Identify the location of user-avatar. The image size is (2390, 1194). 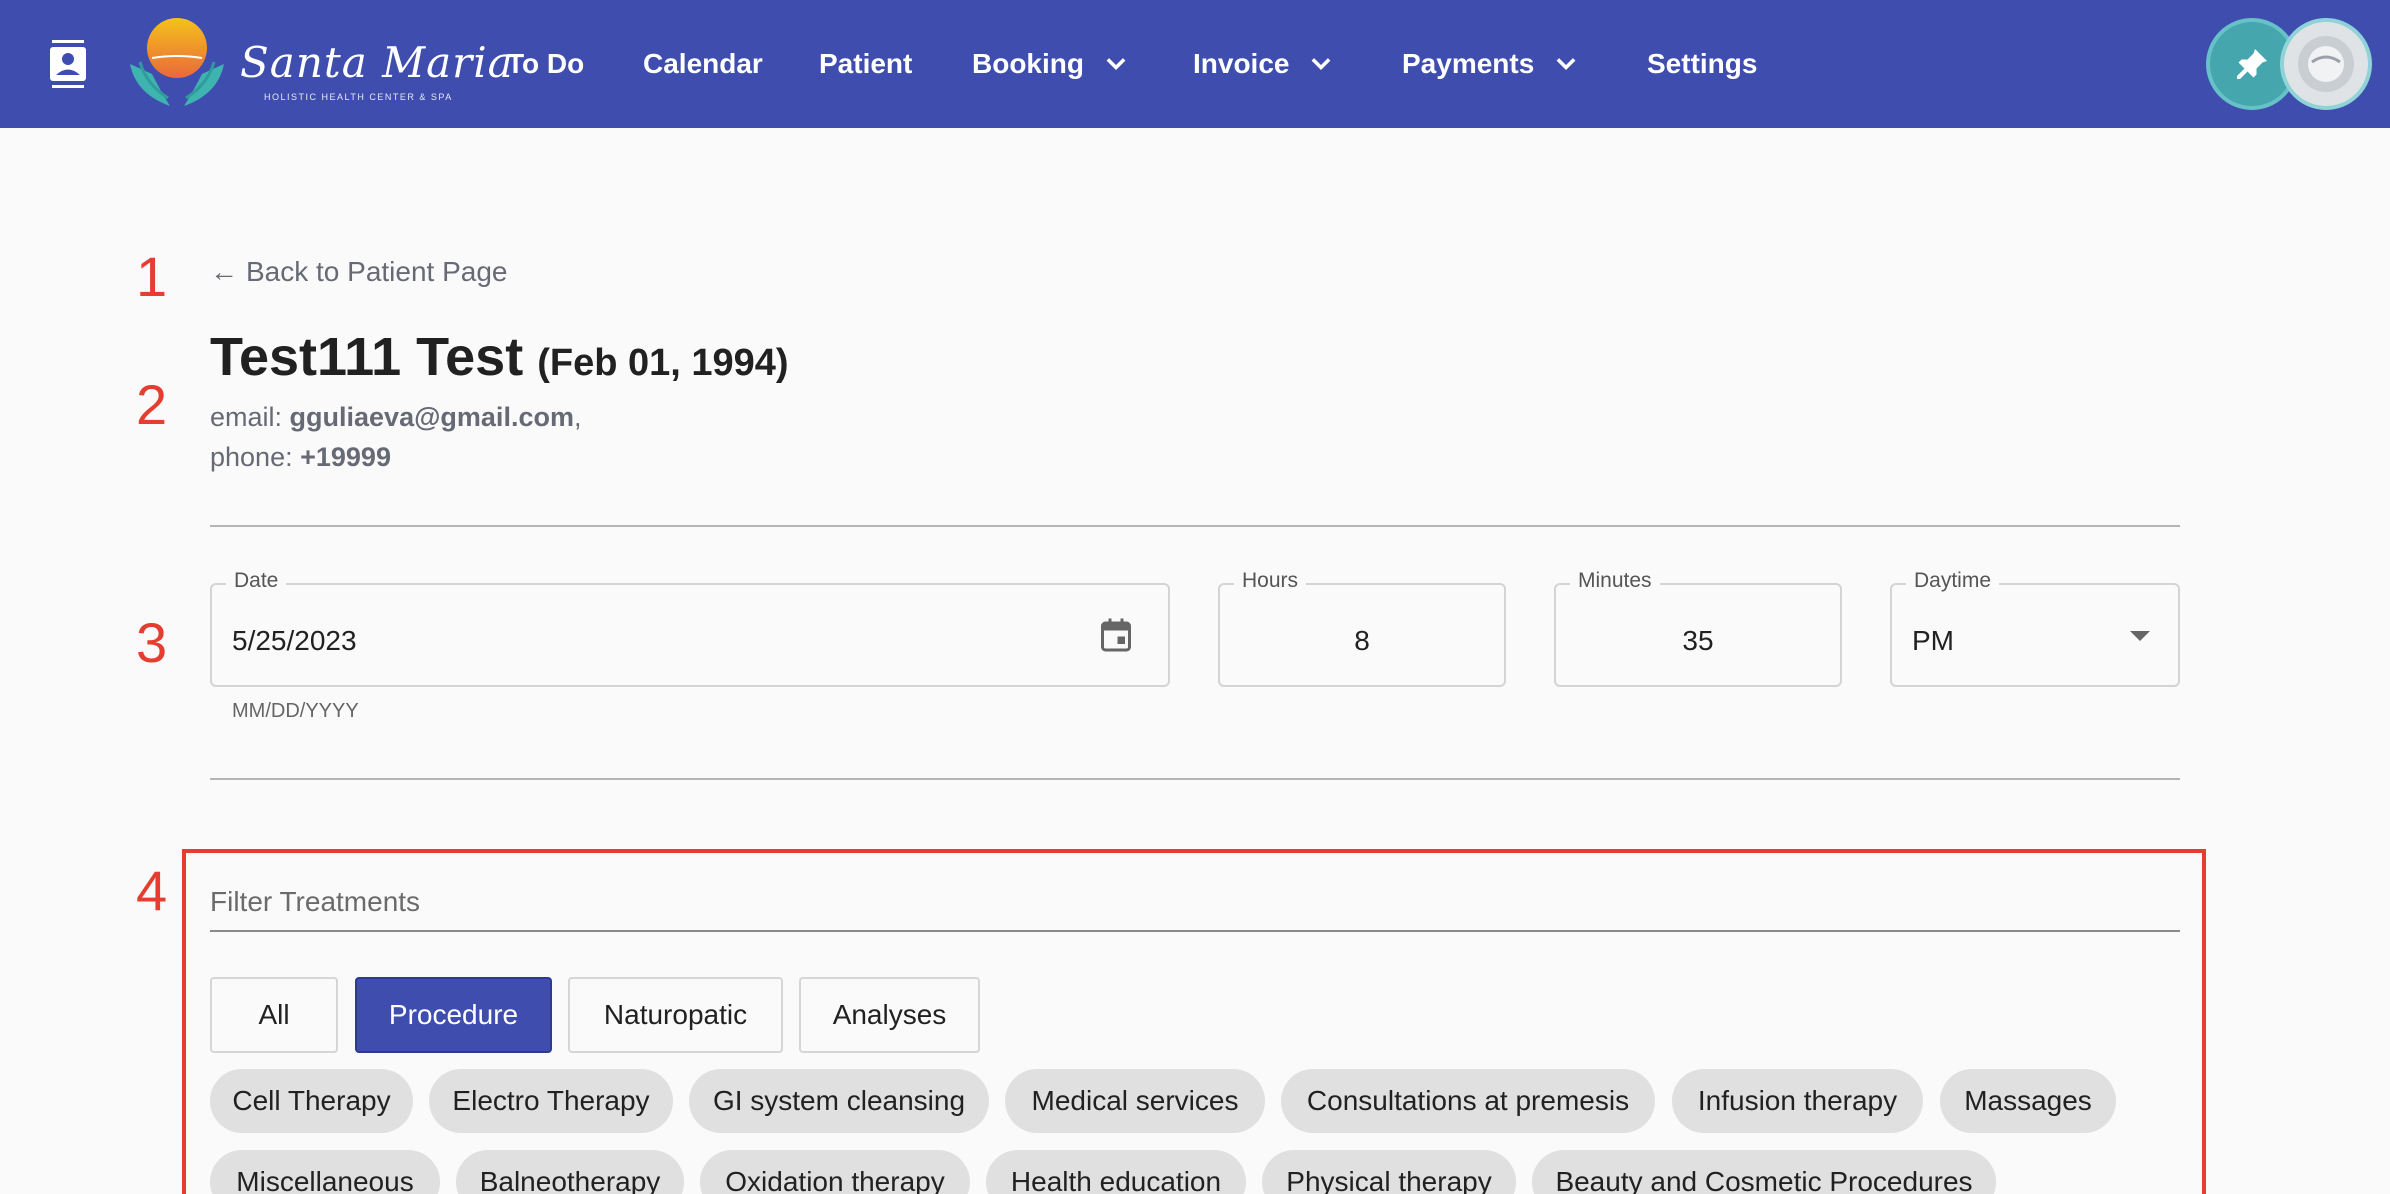
(2326, 64).